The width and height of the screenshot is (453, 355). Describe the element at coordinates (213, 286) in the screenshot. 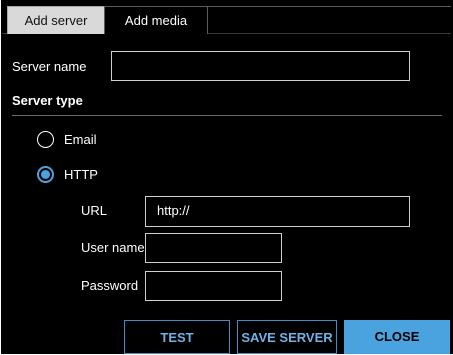

I see `password-input` at that location.